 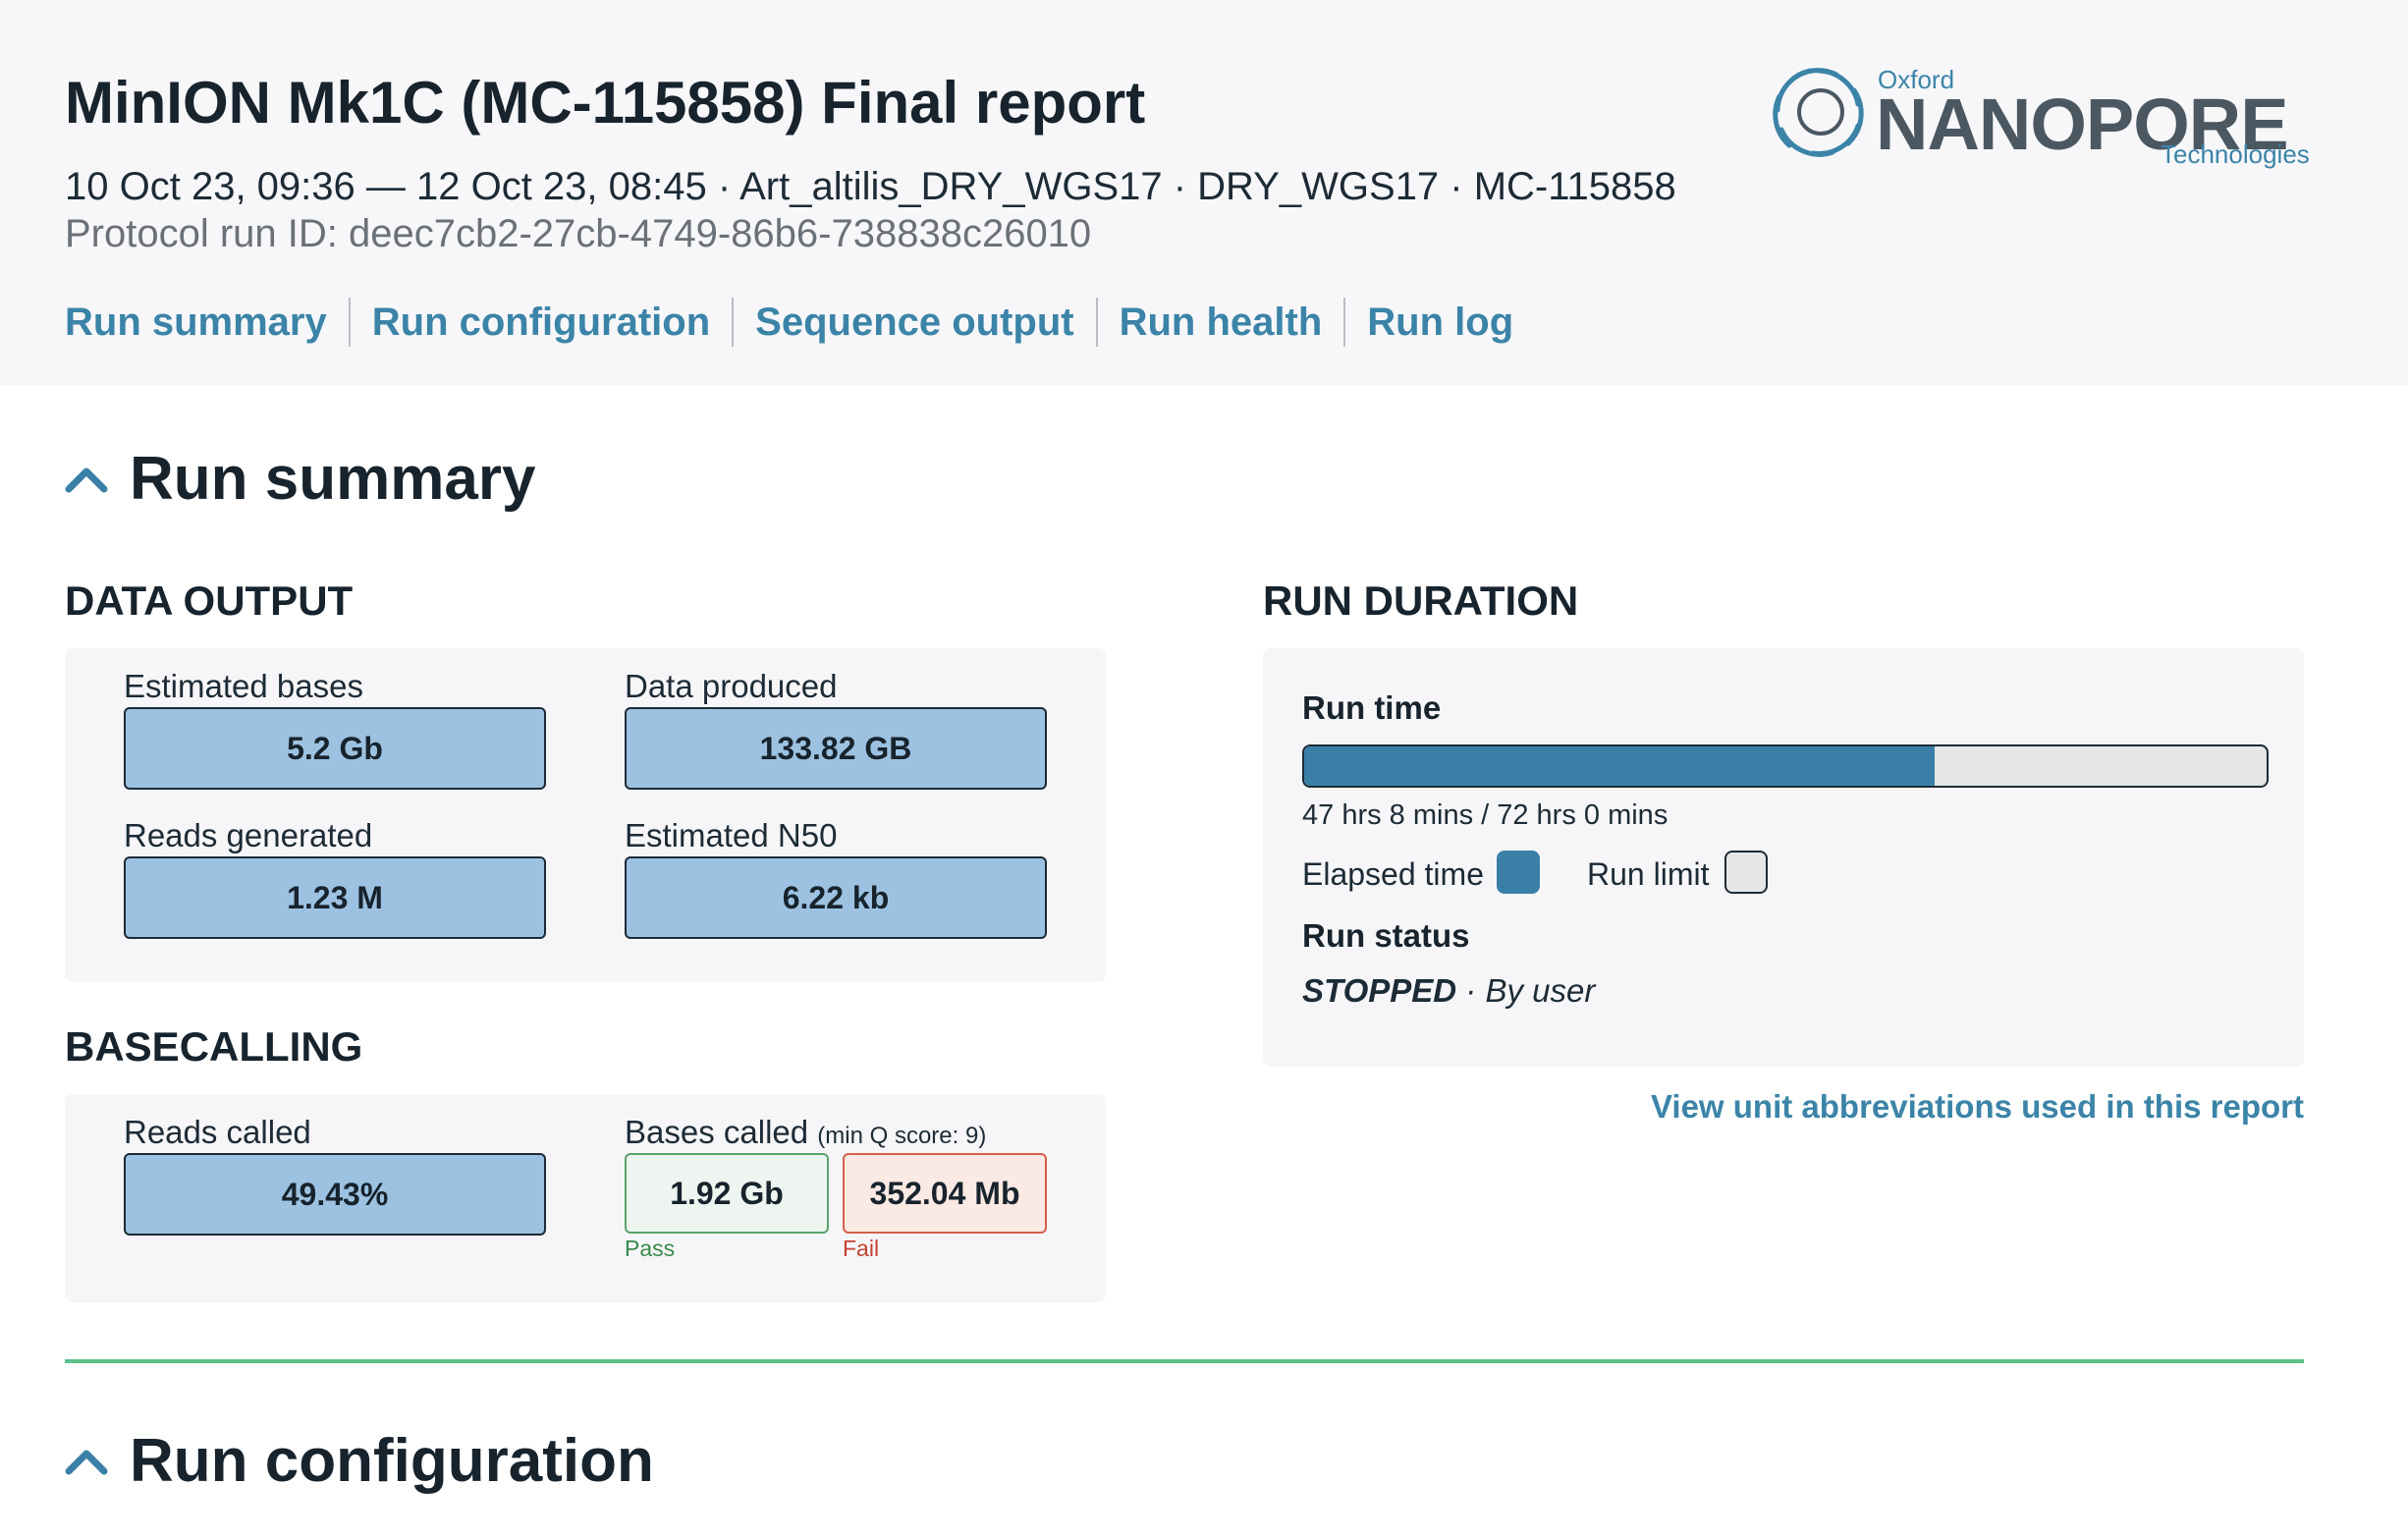 I want to click on bases-called-label: Bases called (min Q score: 9), so click(x=805, y=1132).